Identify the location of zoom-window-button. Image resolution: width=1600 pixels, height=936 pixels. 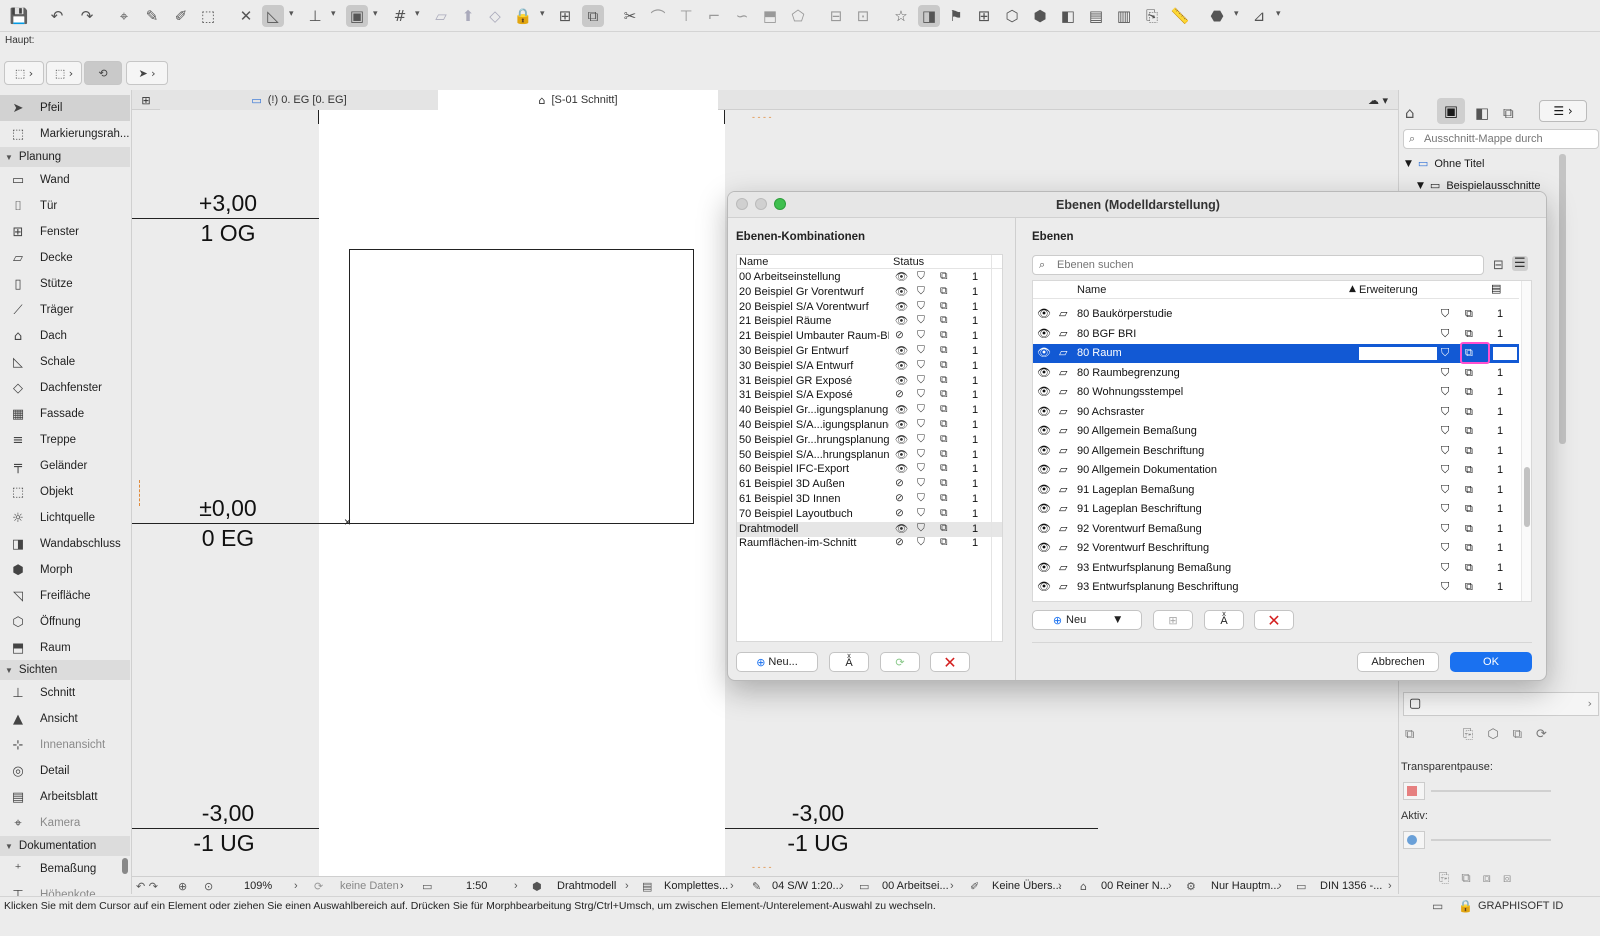
(780, 204).